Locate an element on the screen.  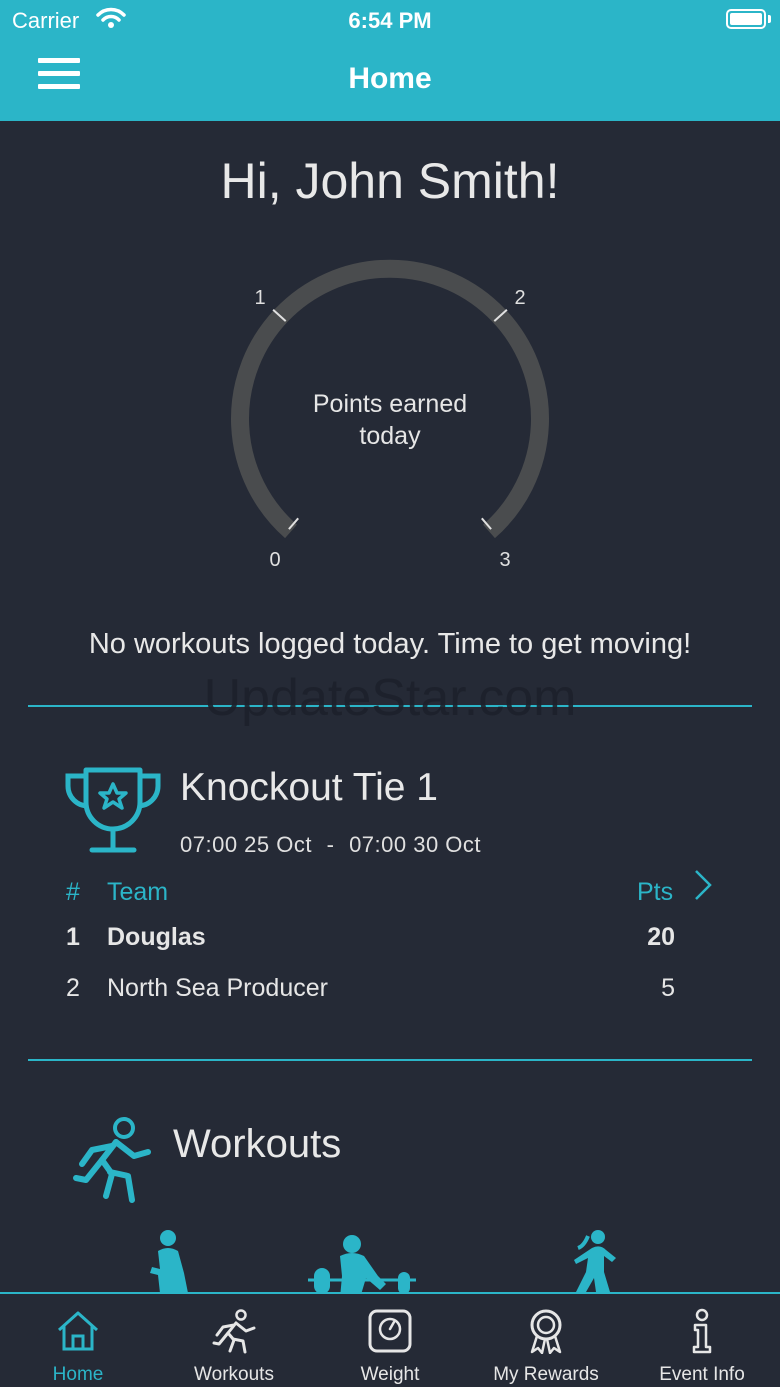
tab-weight: Weight is located at coordinates (390, 1340).